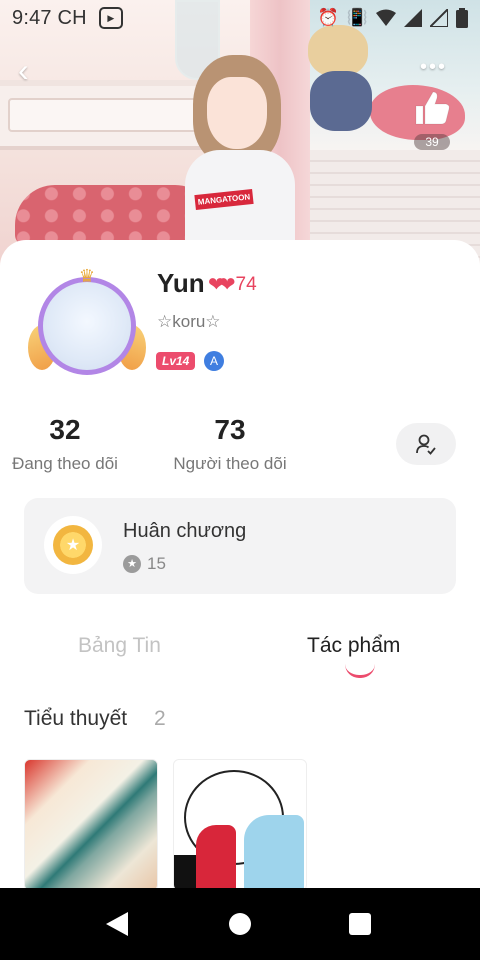 The width and height of the screenshot is (480, 960). What do you see at coordinates (176, 361) in the screenshot?
I see `level-badge: Lv14` at bounding box center [176, 361].